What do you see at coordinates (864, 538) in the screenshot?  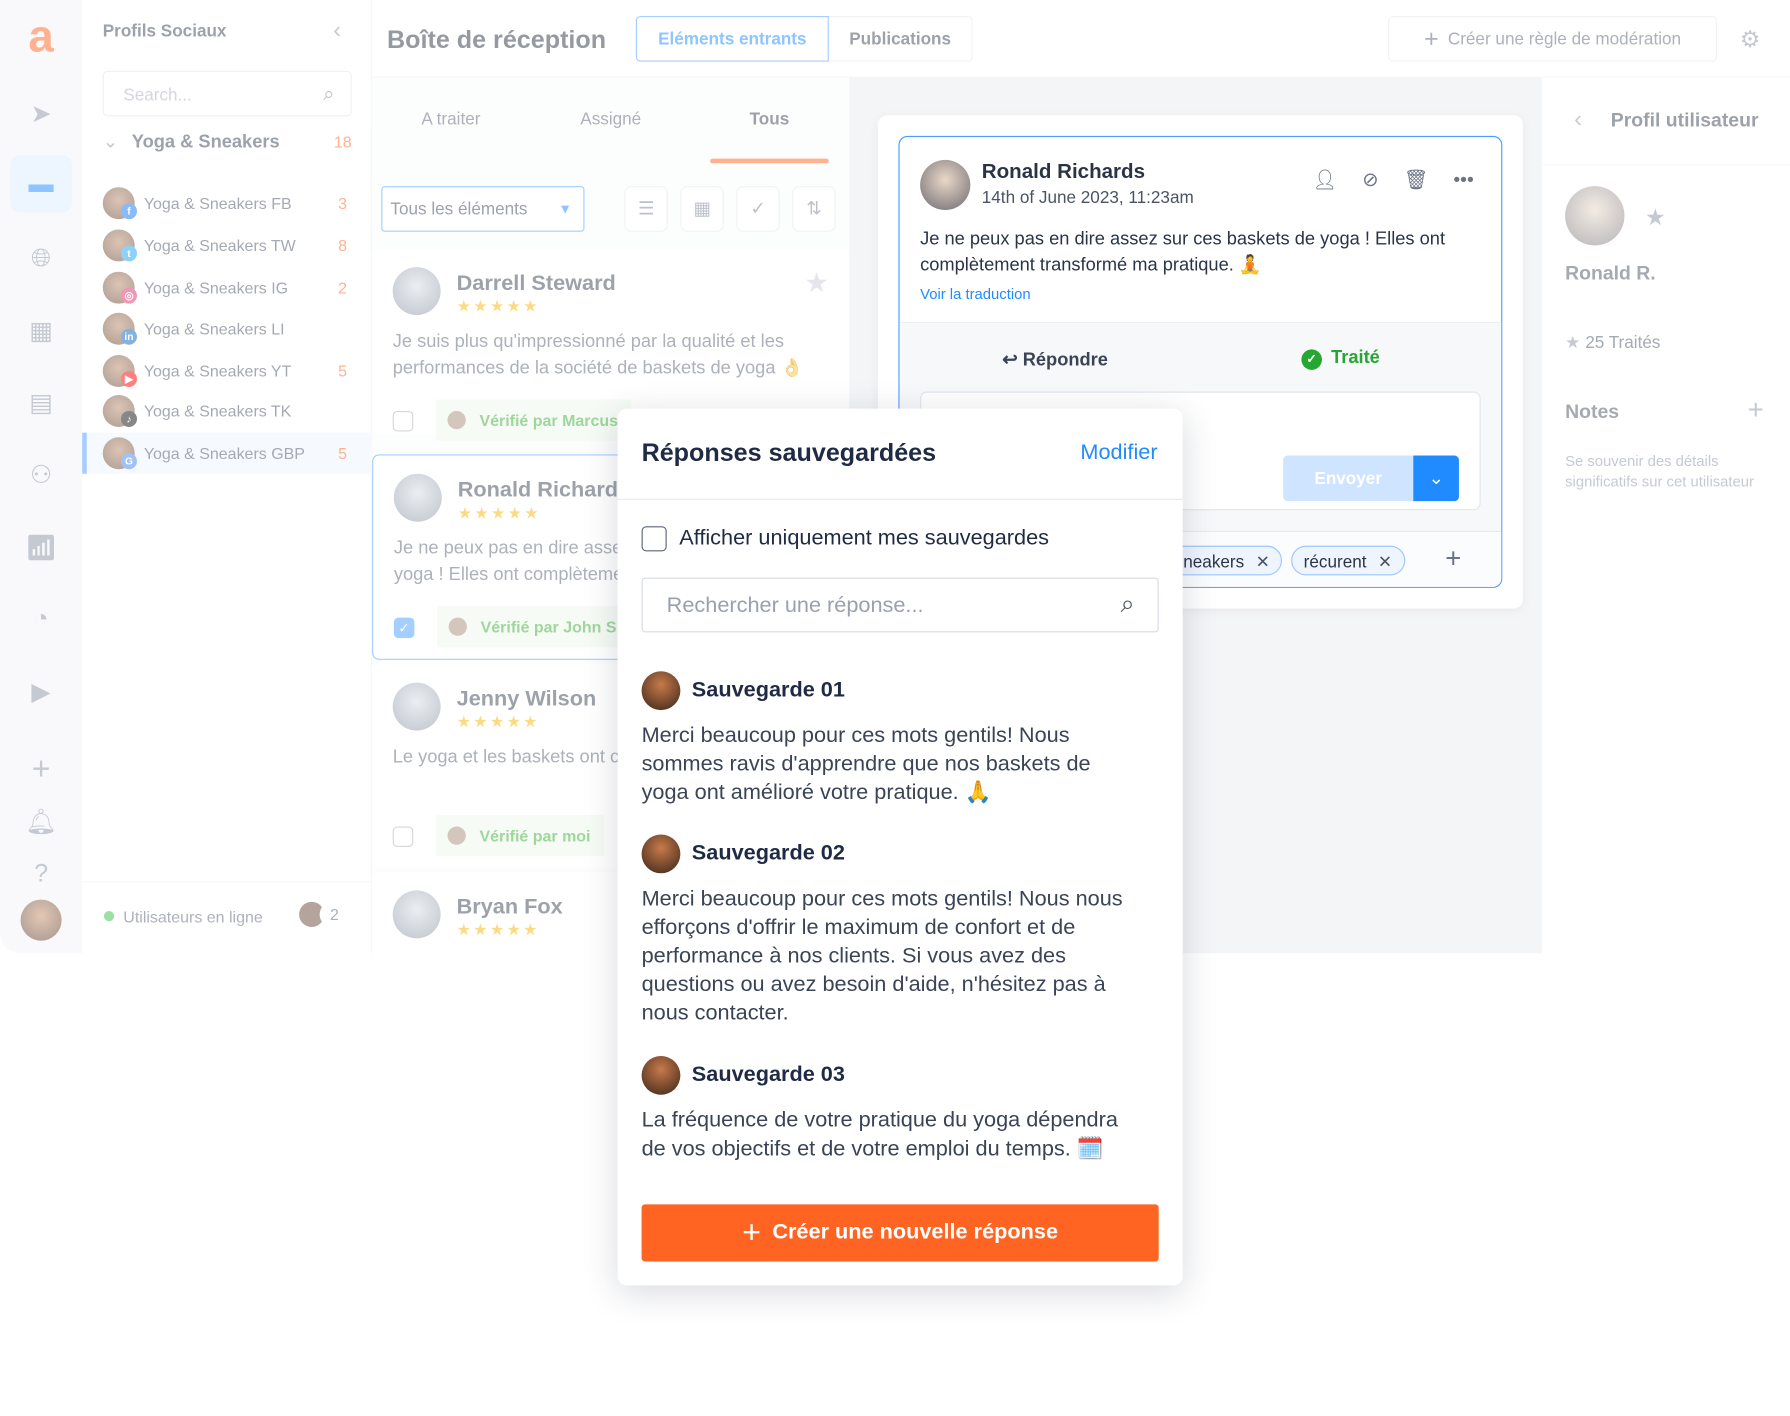 I see `only-mine-label: Afficher uniquement mes sauvegardes` at bounding box center [864, 538].